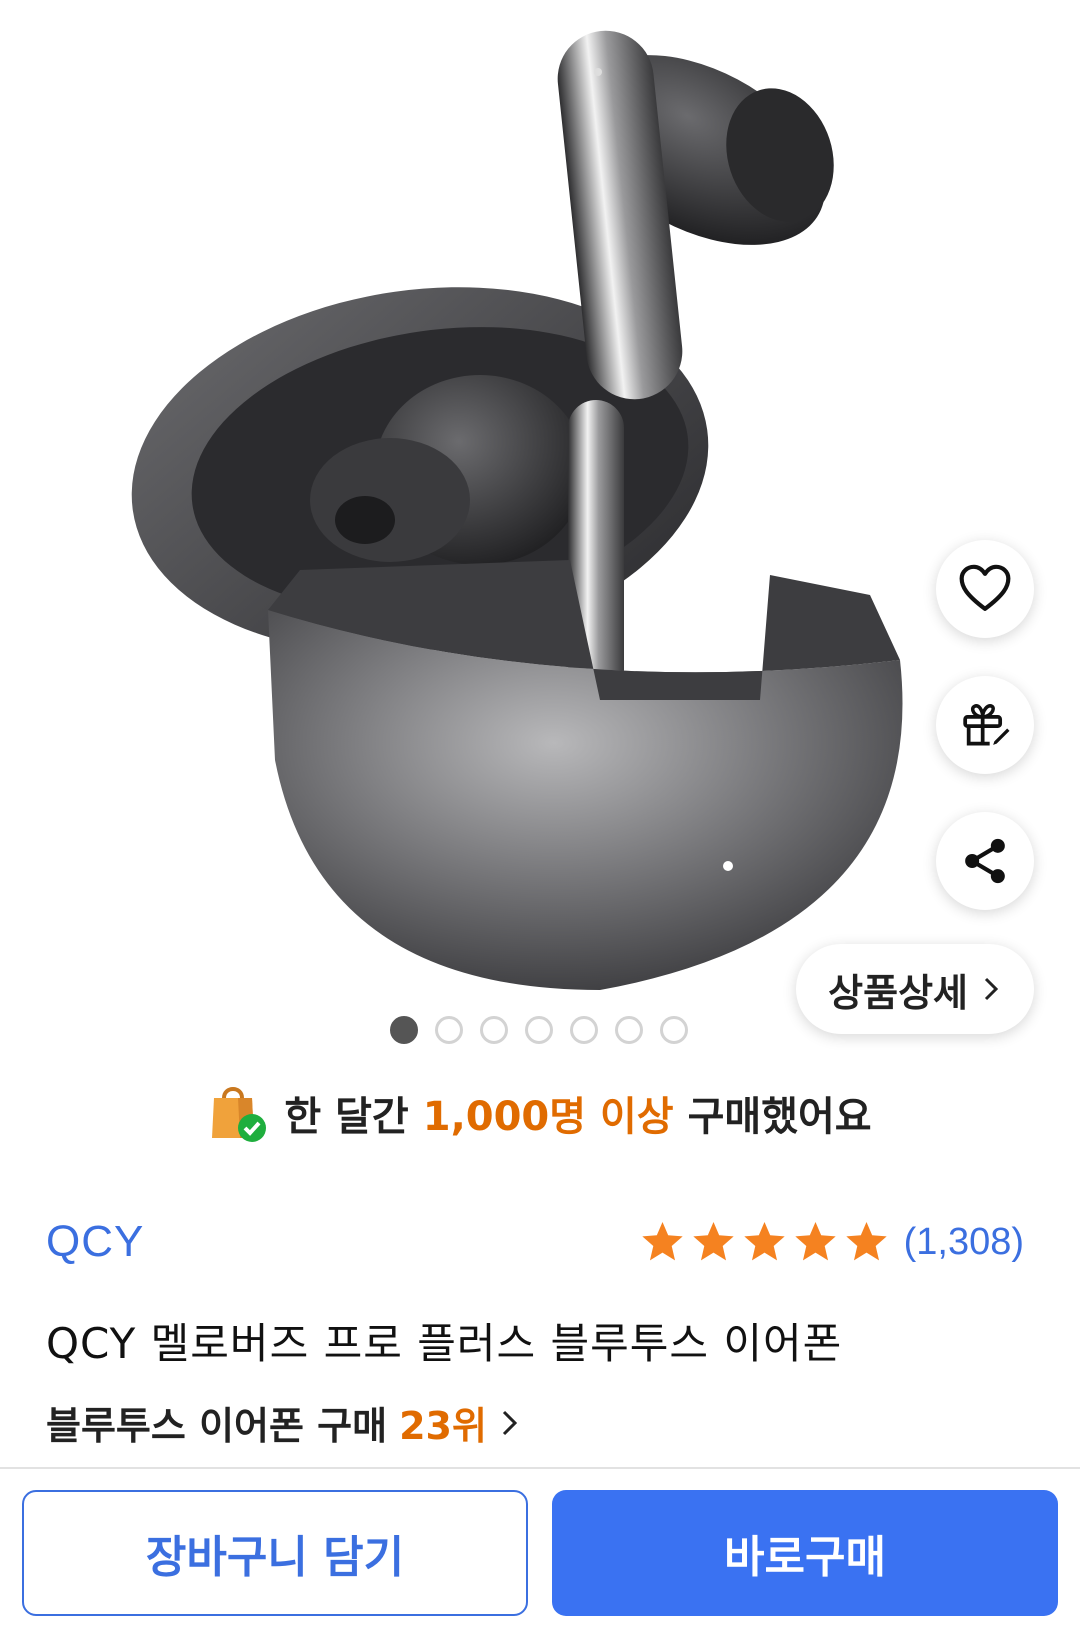 The height and width of the screenshot is (1639, 1080). Describe the element at coordinates (540, 1468) in the screenshot. I see `divider` at that location.